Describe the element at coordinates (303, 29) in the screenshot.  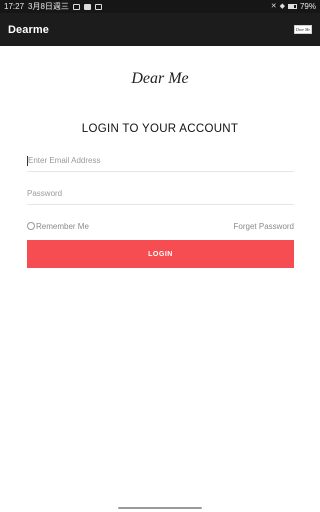
I see `app-logo-badge: Dear Me` at that location.